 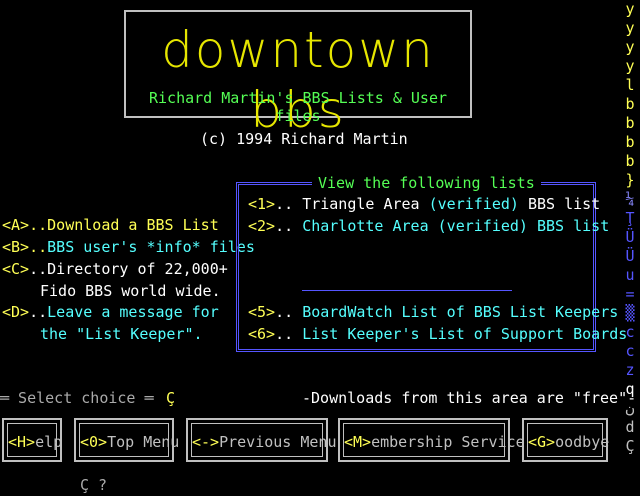 I want to click on button-label: Top Menu, so click(x=143, y=442).